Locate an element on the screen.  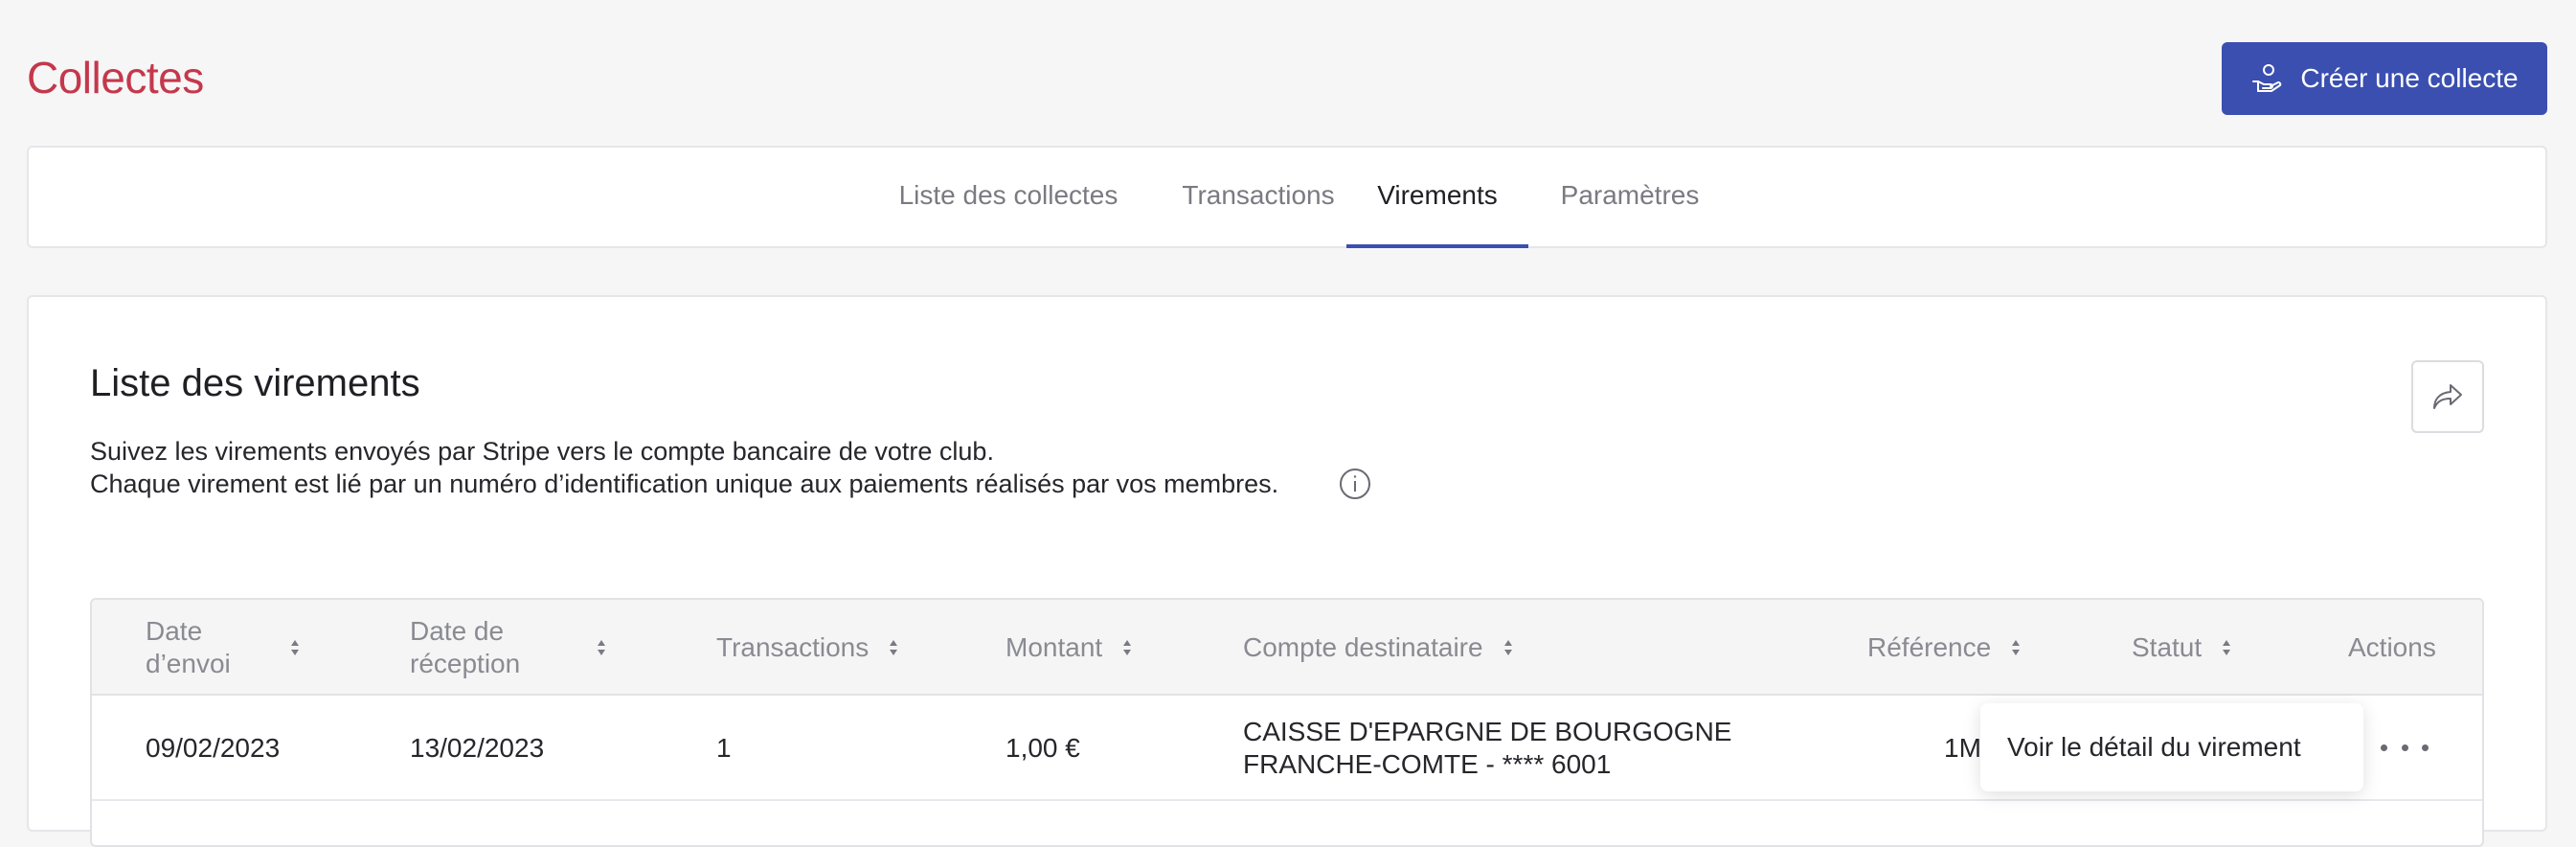
column-reference: Référence is located at coordinates (1944, 648).